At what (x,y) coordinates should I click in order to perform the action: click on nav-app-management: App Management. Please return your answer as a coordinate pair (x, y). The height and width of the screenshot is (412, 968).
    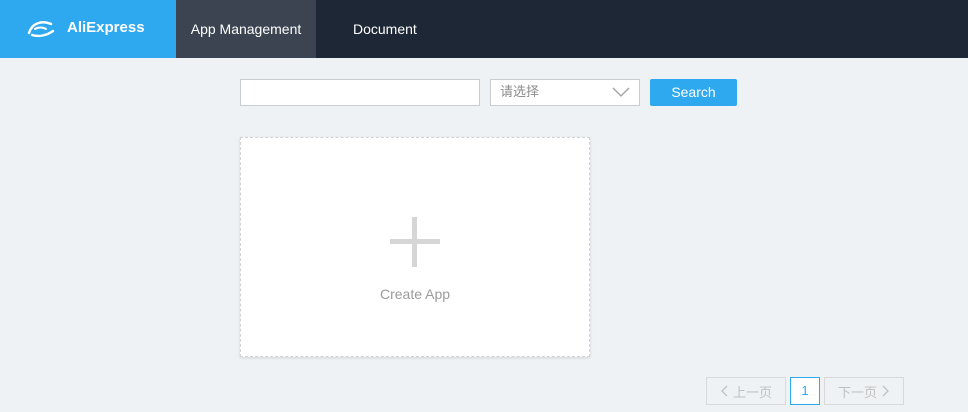
    Looking at the image, I should click on (246, 29).